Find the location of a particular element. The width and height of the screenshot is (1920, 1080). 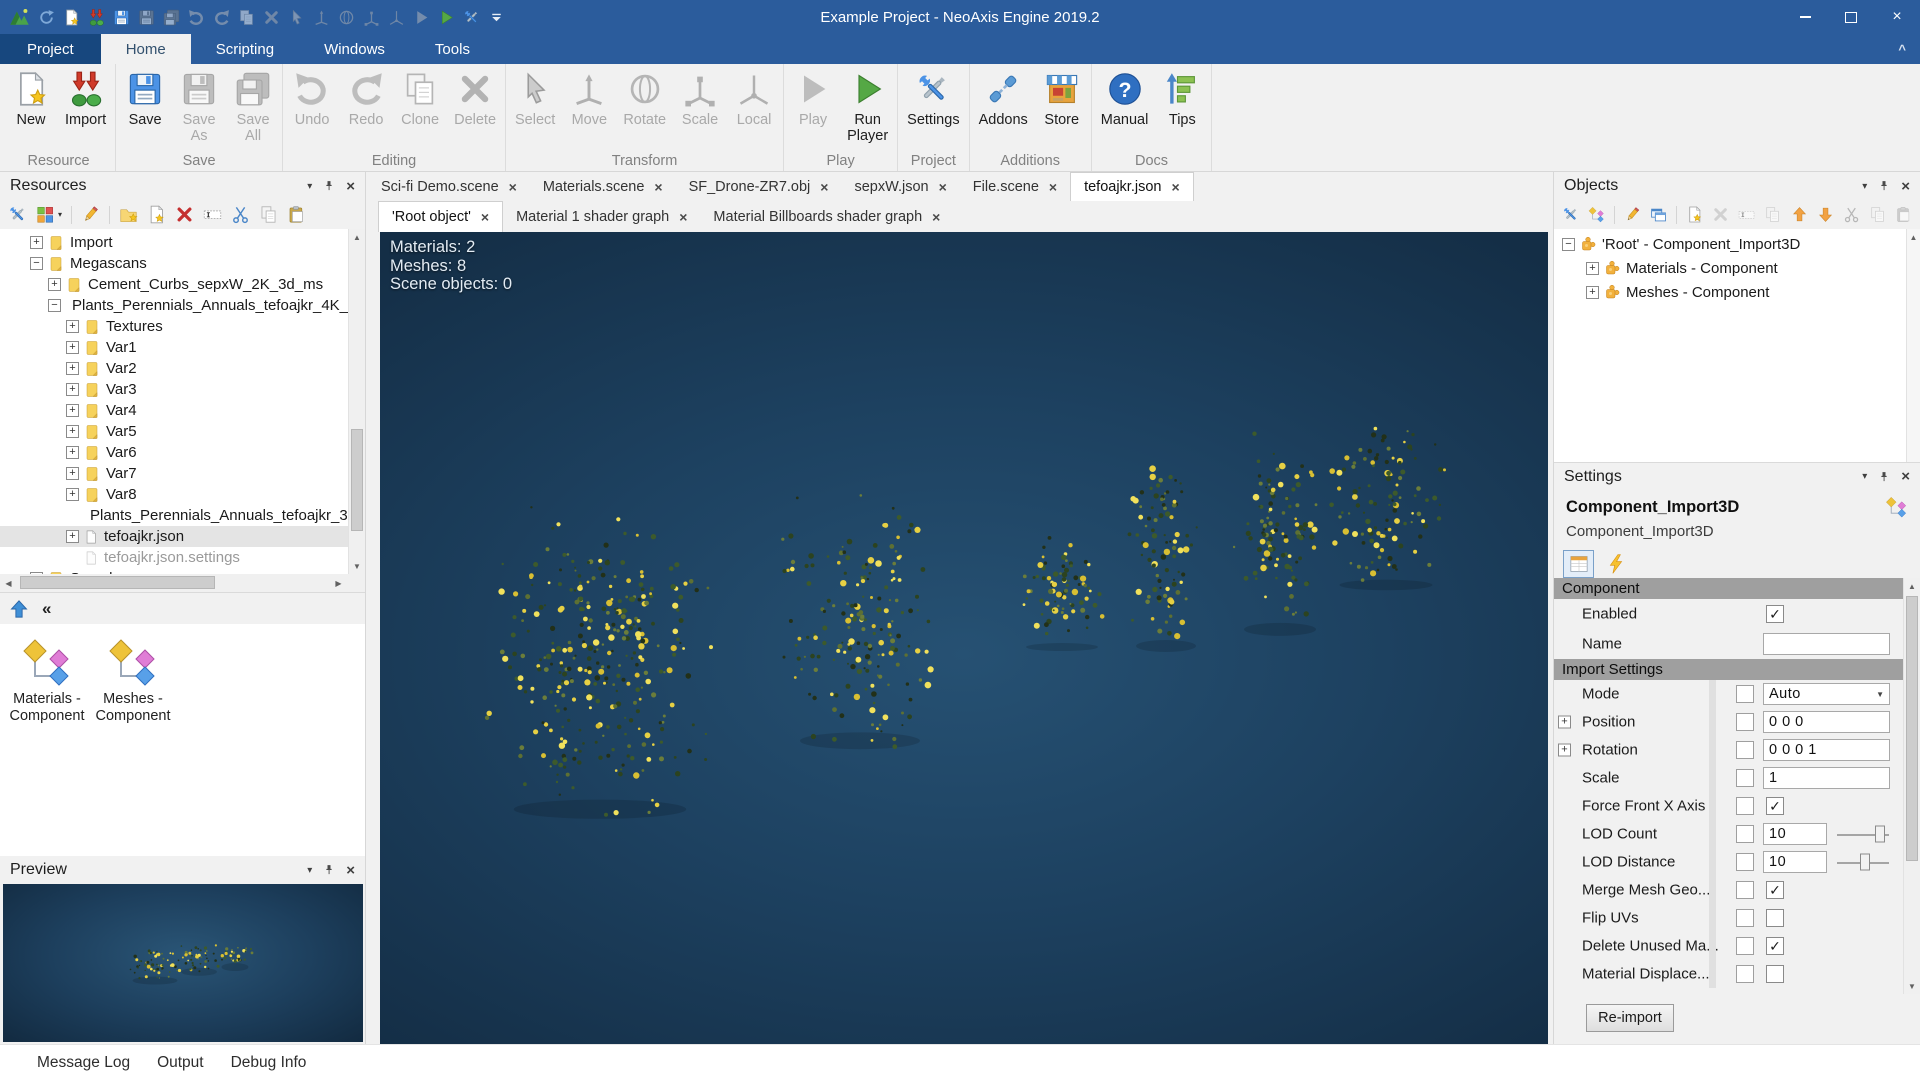

window-icon is located at coordinates (1658, 214).